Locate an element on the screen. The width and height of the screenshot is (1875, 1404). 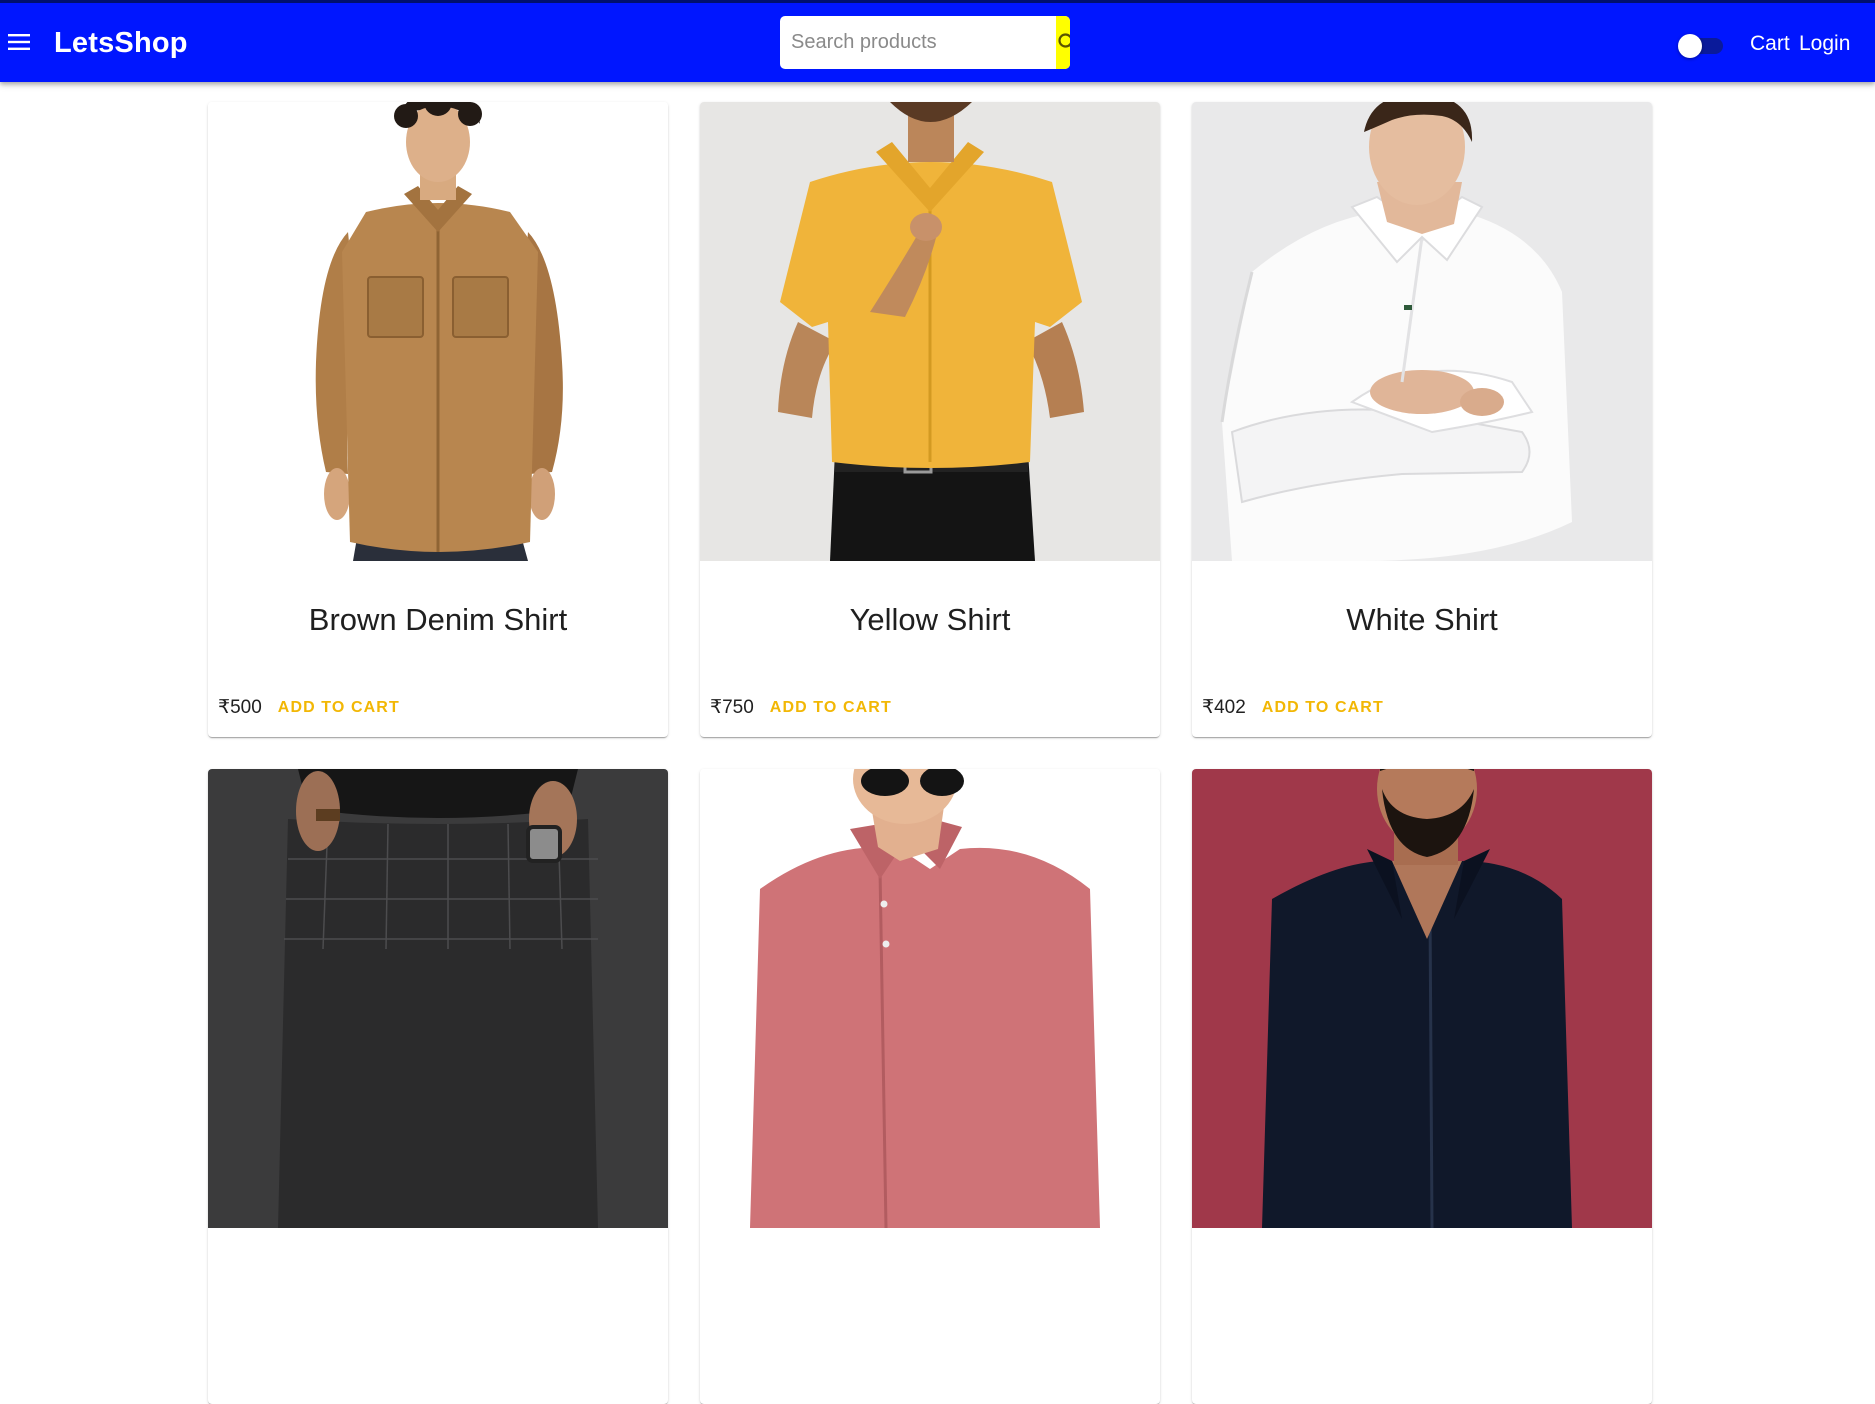
search-button is located at coordinates (1063, 42).